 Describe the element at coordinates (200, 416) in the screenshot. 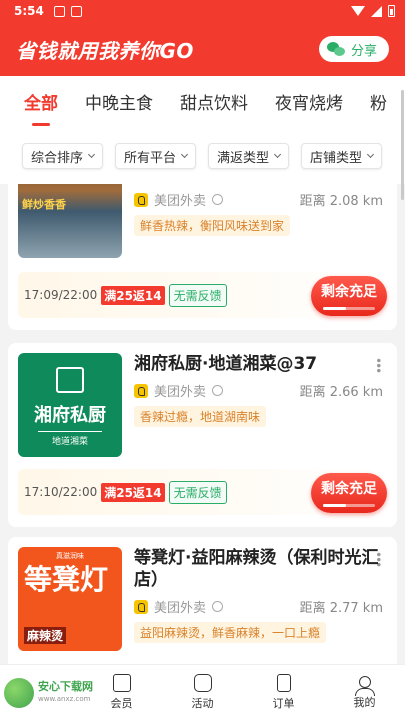

I see `store-description: 香辣过瘾，地道湖南味` at that location.